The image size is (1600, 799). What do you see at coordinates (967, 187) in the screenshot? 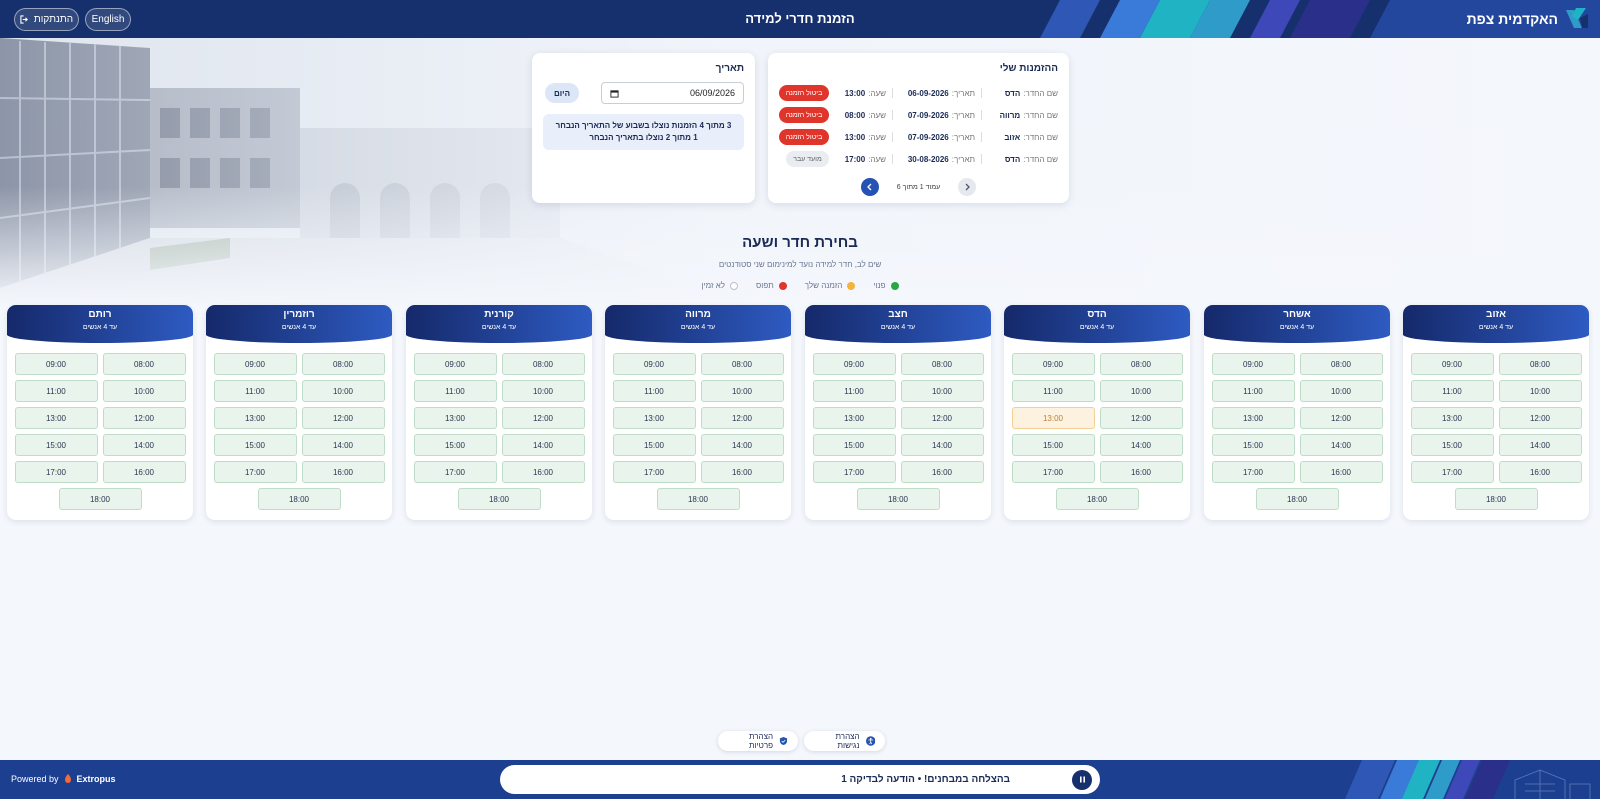
I see `pager-prev-button` at bounding box center [967, 187].